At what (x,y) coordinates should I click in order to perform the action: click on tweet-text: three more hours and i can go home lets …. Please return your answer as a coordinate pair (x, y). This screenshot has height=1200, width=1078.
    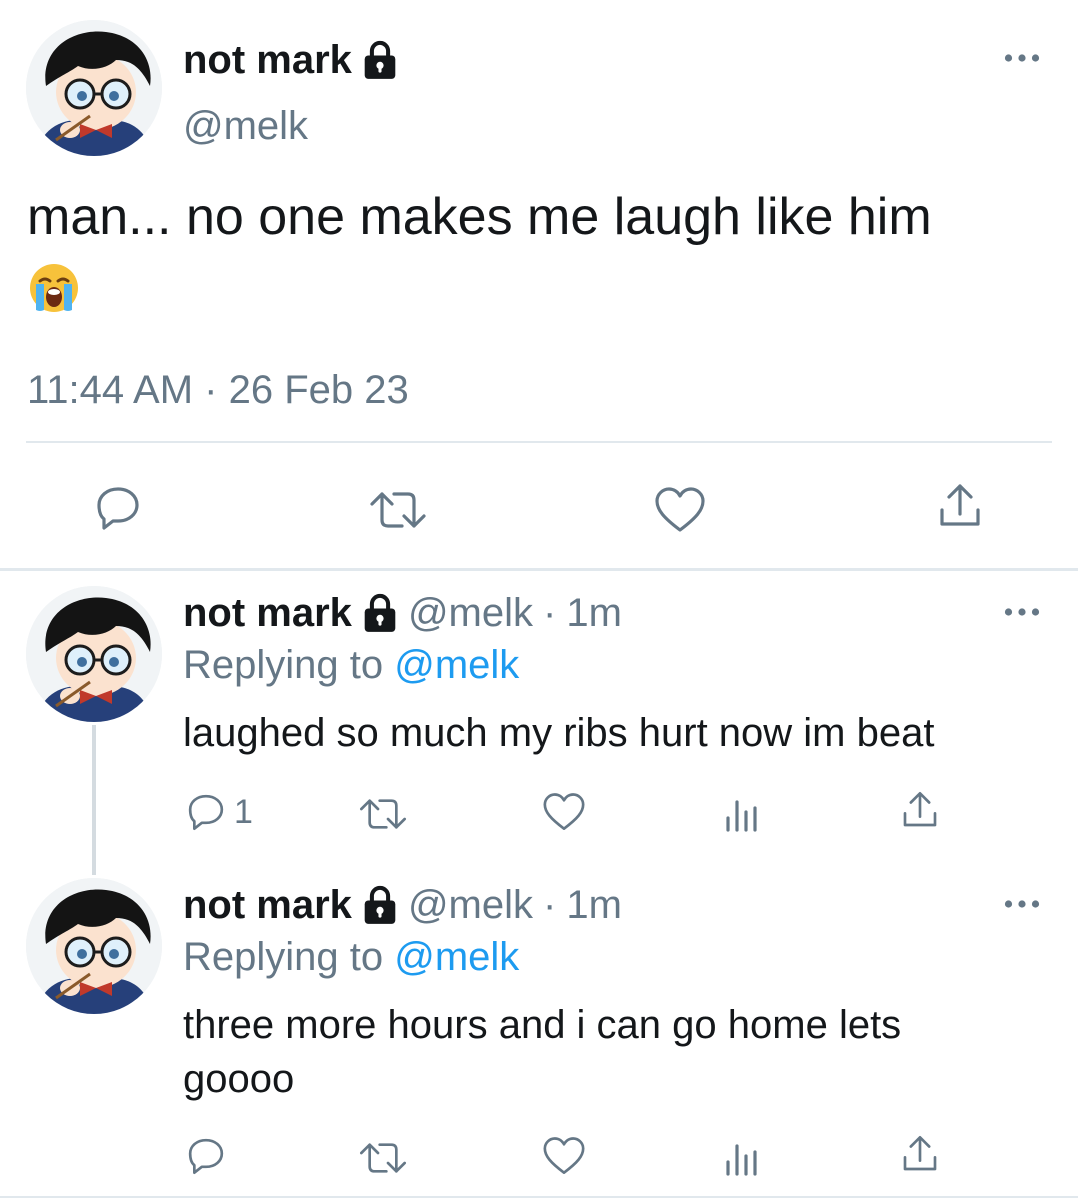
    Looking at the image, I should click on (542, 1052).